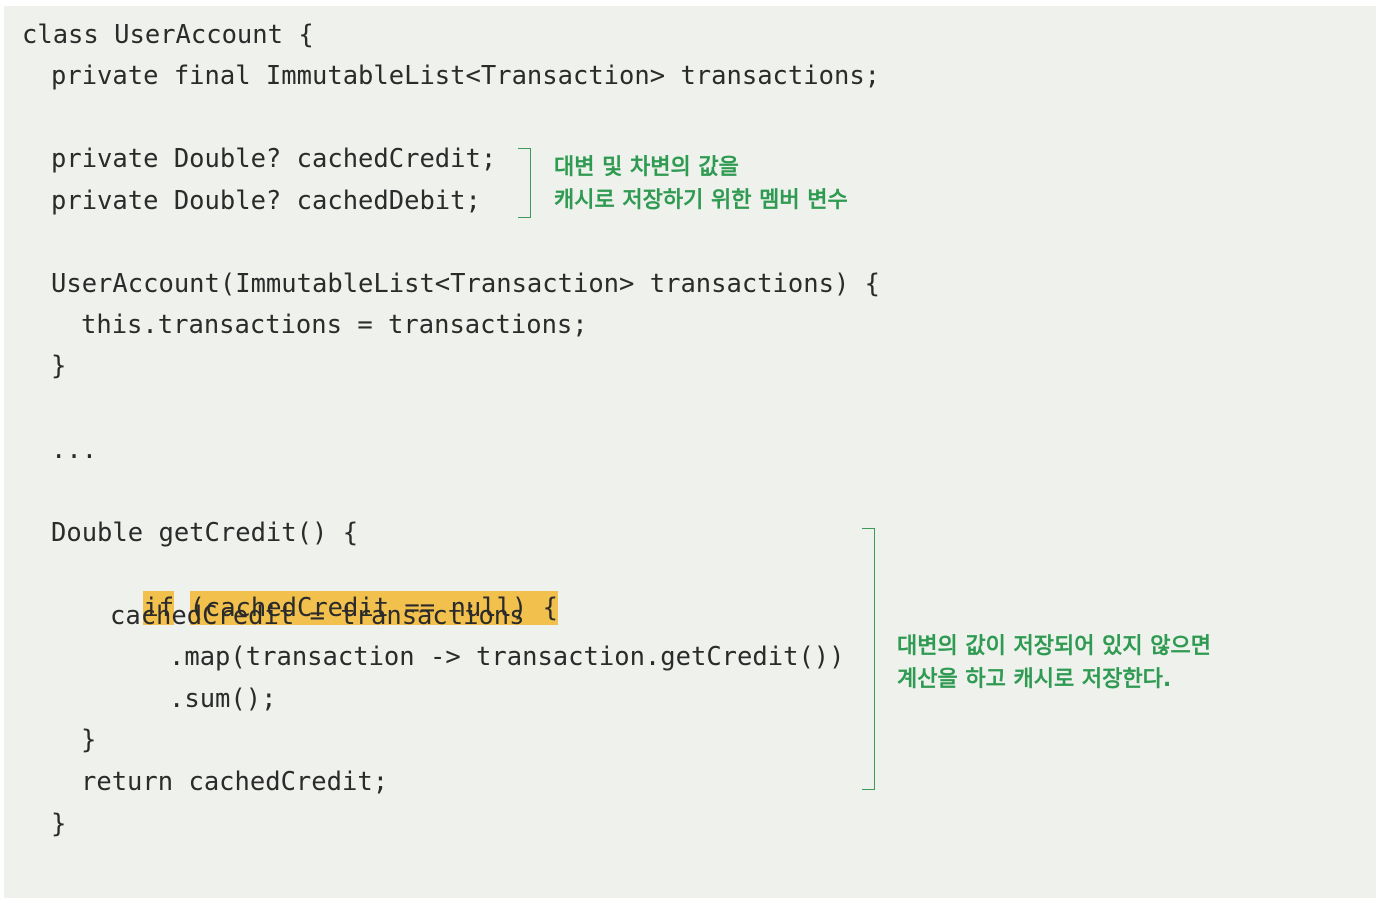  What do you see at coordinates (89, 740) in the screenshot?
I see `code-line-if-close: }` at bounding box center [89, 740].